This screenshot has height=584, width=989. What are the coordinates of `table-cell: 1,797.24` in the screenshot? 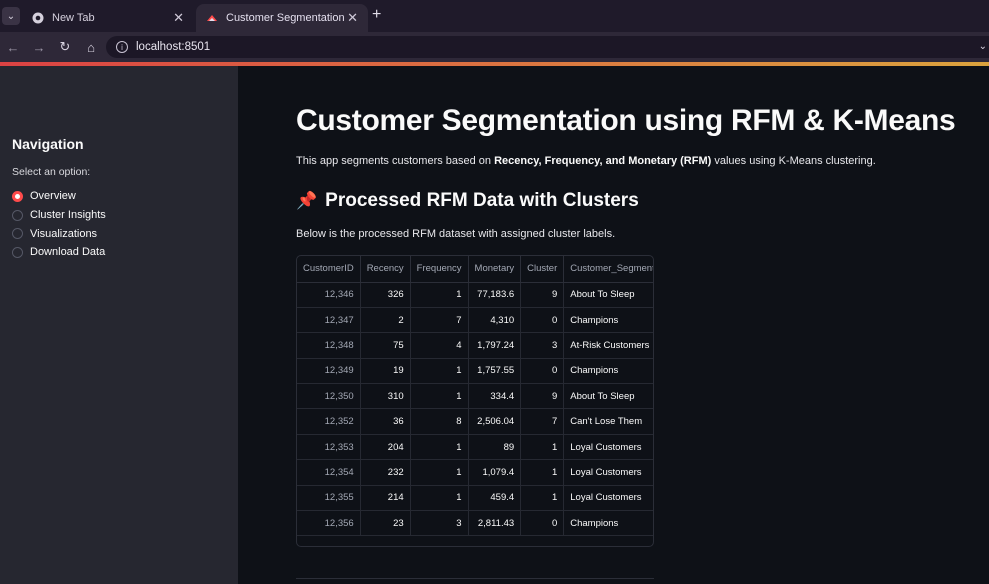 It's located at (495, 345).